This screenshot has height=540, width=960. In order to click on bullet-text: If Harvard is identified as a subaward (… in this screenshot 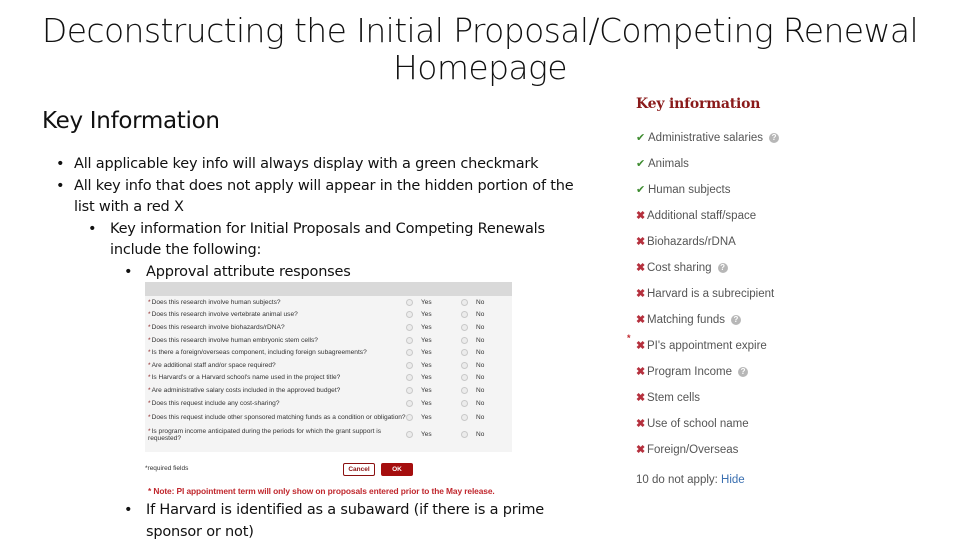, I will do `click(345, 521)`.